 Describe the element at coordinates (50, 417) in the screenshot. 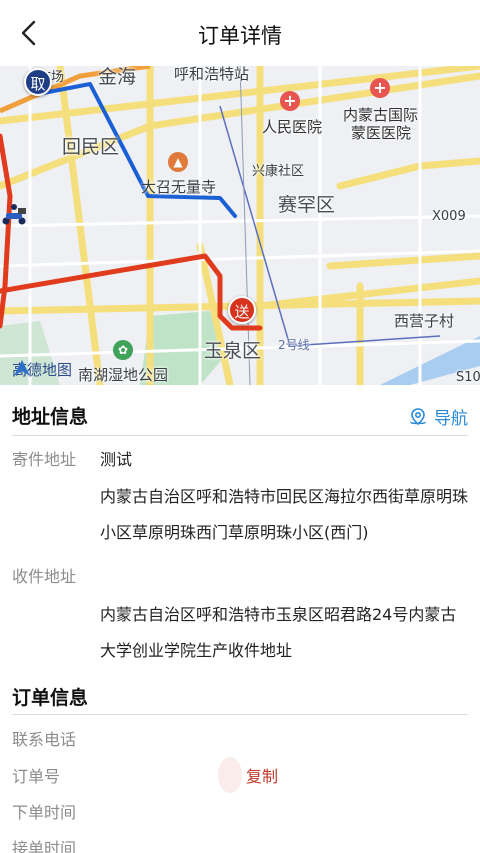

I see `address-section-title: 地址信息` at that location.